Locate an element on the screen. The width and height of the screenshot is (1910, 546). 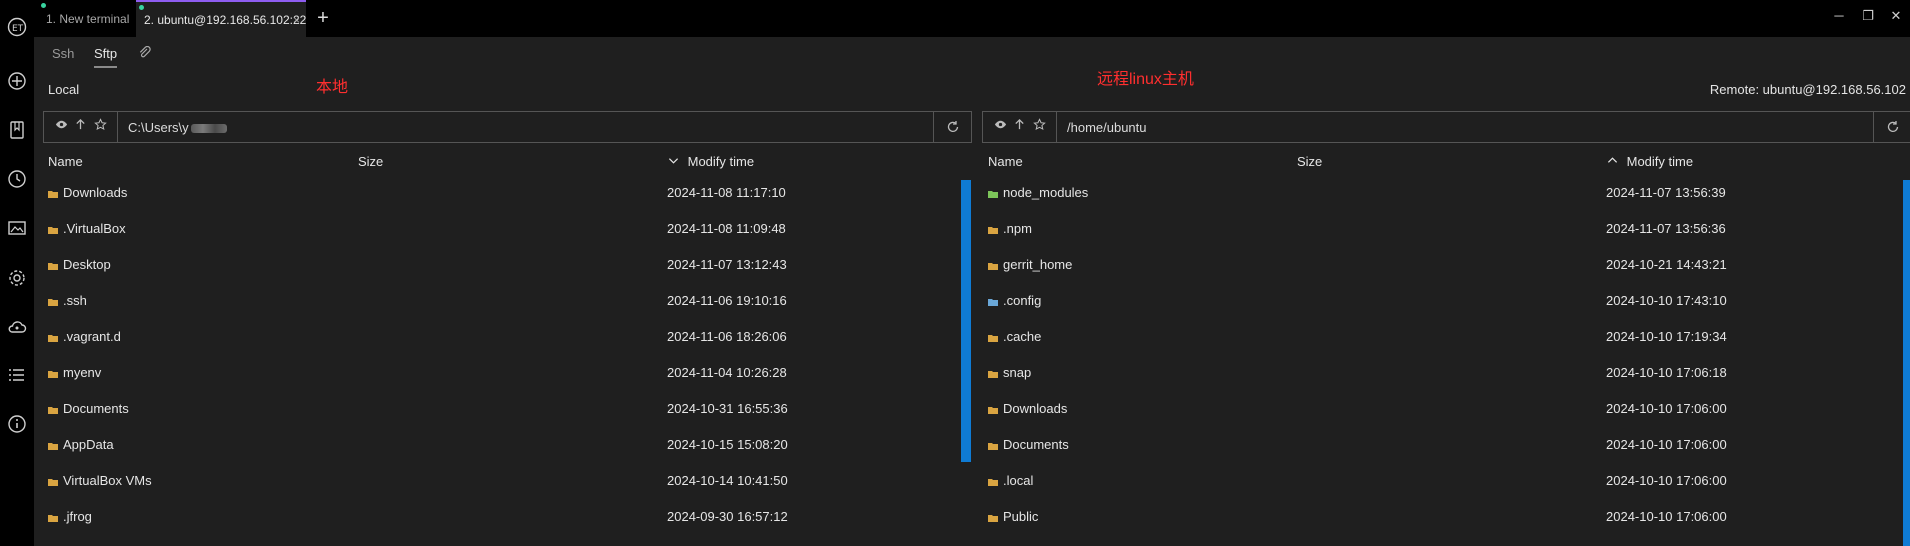
info-icon is located at coordinates (17, 424).